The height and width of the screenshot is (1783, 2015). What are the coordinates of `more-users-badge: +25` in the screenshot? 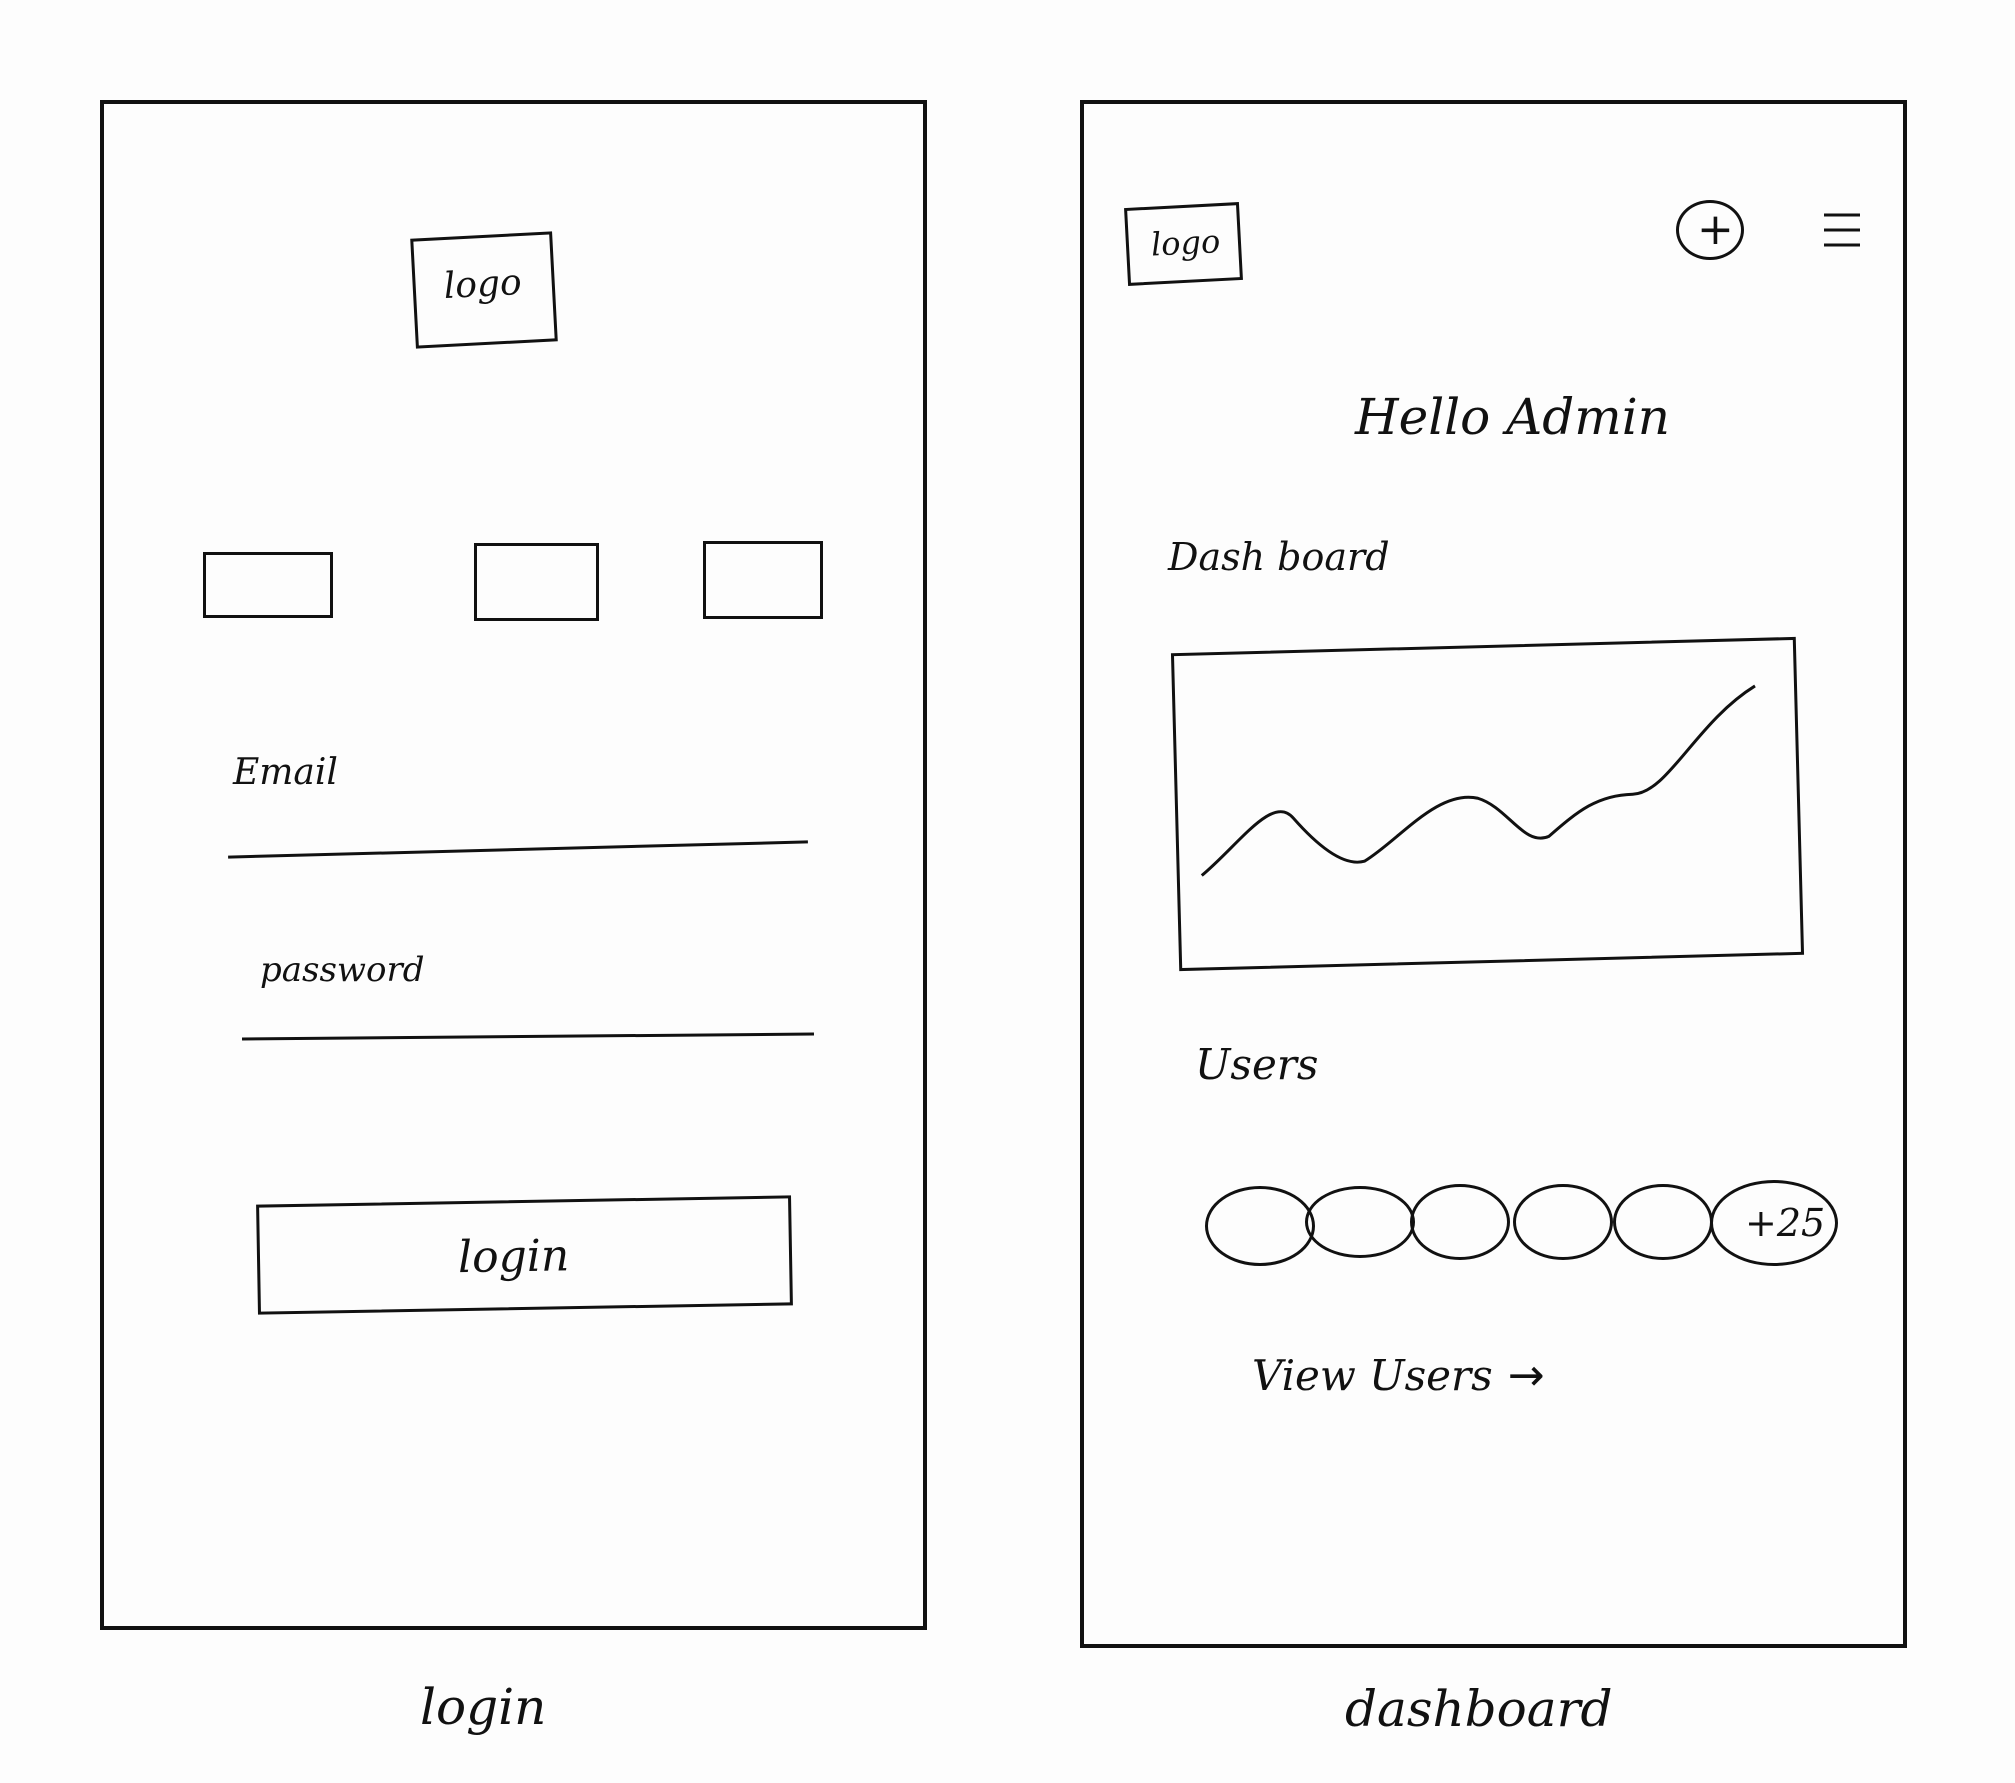 It's located at (1774, 1223).